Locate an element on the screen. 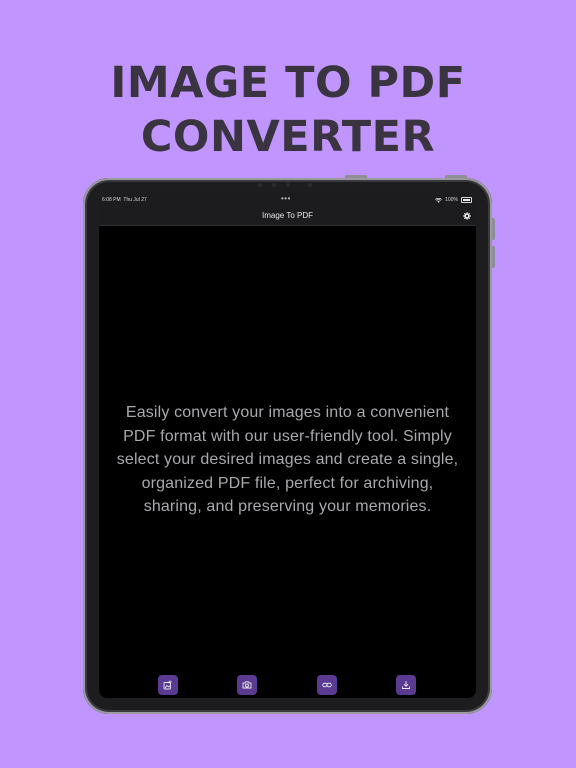 Image resolution: width=576 pixels, height=768 pixels. battery-icon is located at coordinates (466, 200).